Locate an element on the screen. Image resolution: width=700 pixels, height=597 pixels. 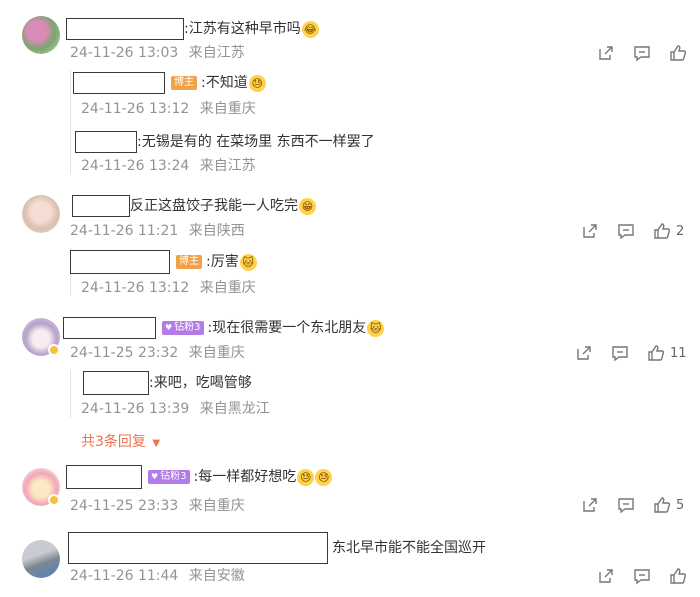
comment-date: 24-11-26 11:44 is located at coordinates (124, 576).